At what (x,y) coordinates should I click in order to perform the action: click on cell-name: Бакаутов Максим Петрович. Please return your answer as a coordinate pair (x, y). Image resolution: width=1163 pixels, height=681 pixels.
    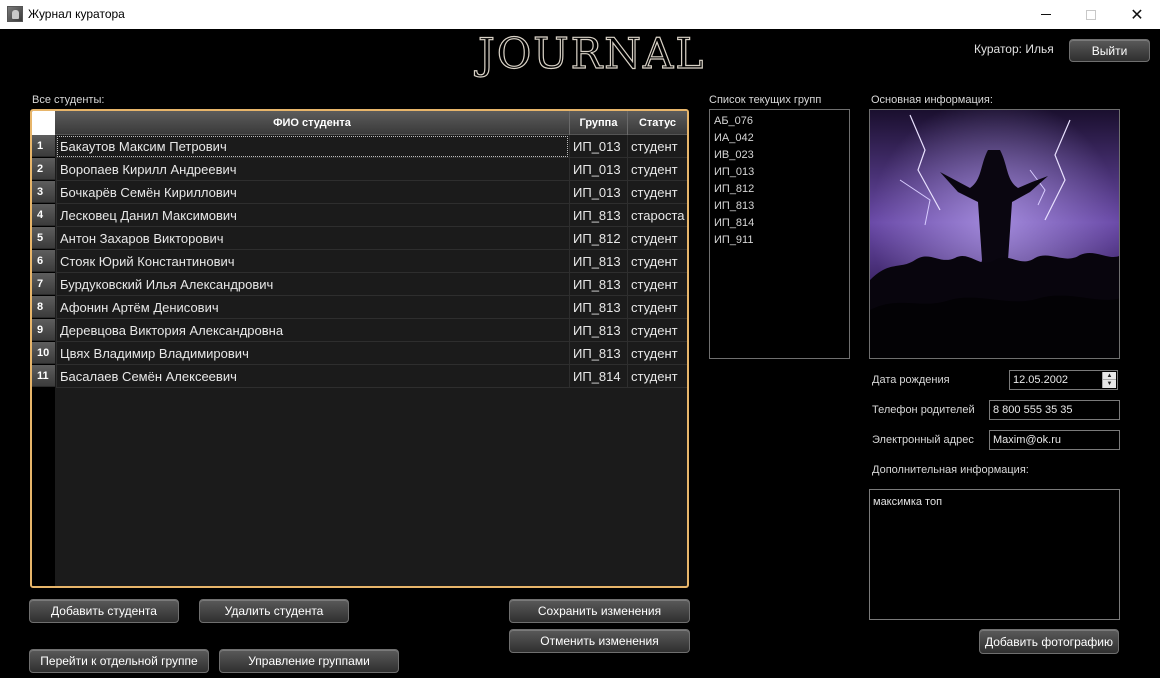
    Looking at the image, I should click on (312, 146).